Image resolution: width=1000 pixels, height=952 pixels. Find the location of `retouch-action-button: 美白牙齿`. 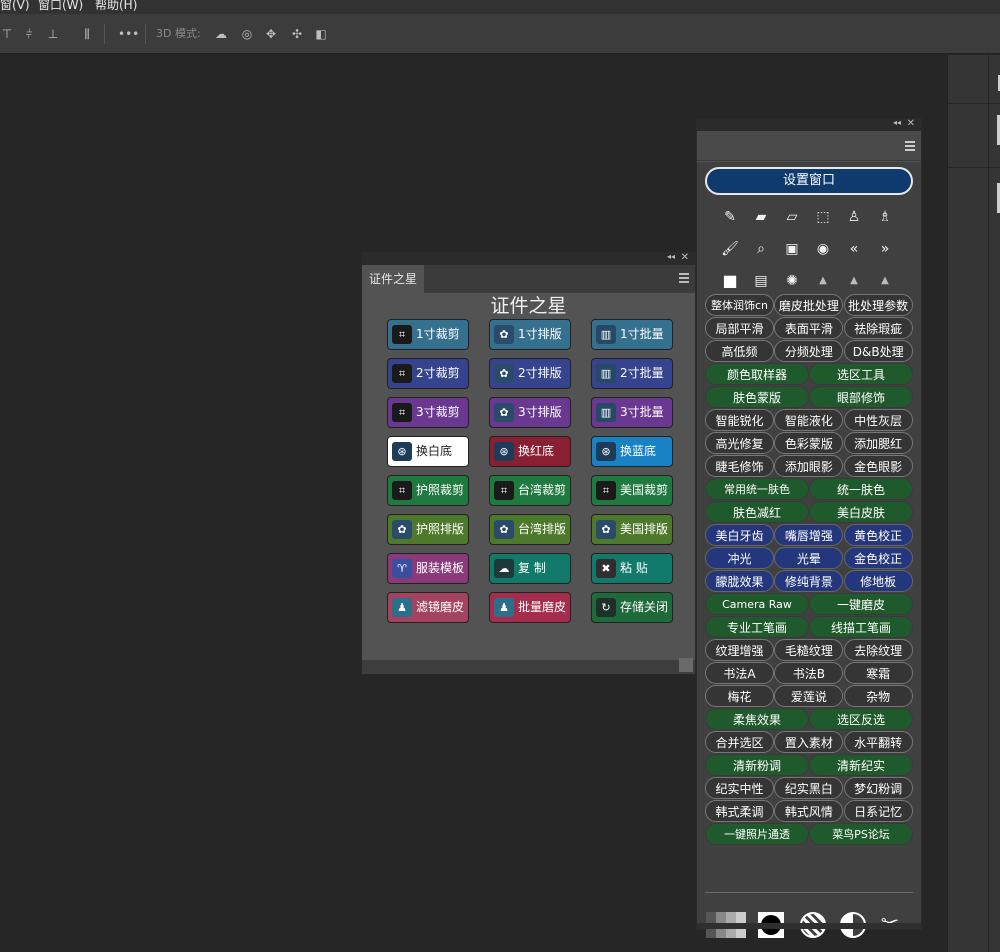

retouch-action-button: 美白牙齿 is located at coordinates (739, 535).